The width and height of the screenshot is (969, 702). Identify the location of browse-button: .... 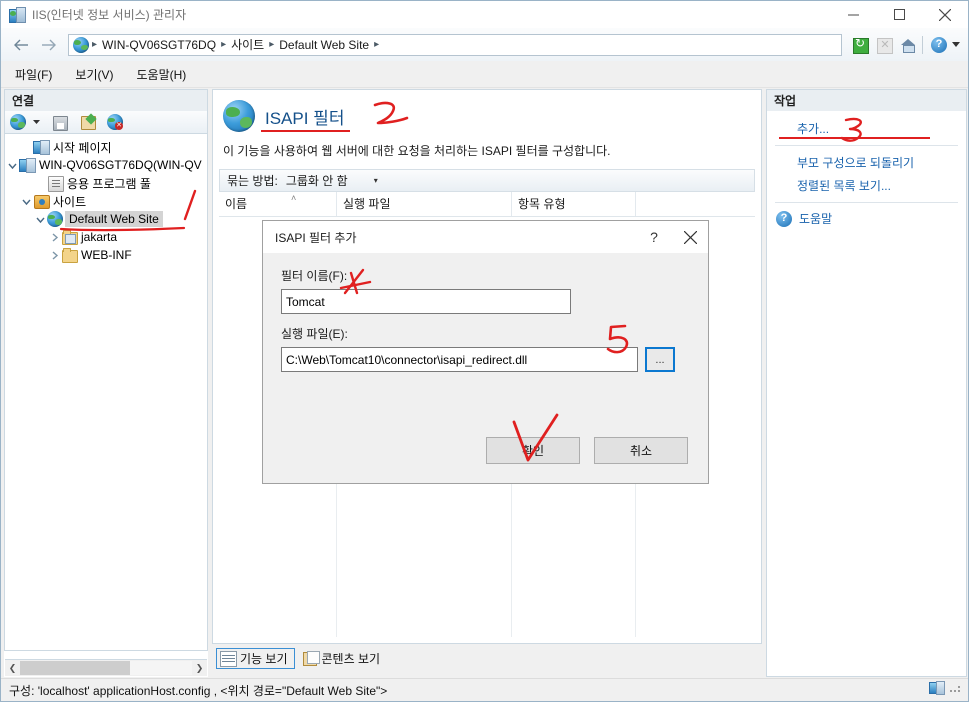
(660, 359).